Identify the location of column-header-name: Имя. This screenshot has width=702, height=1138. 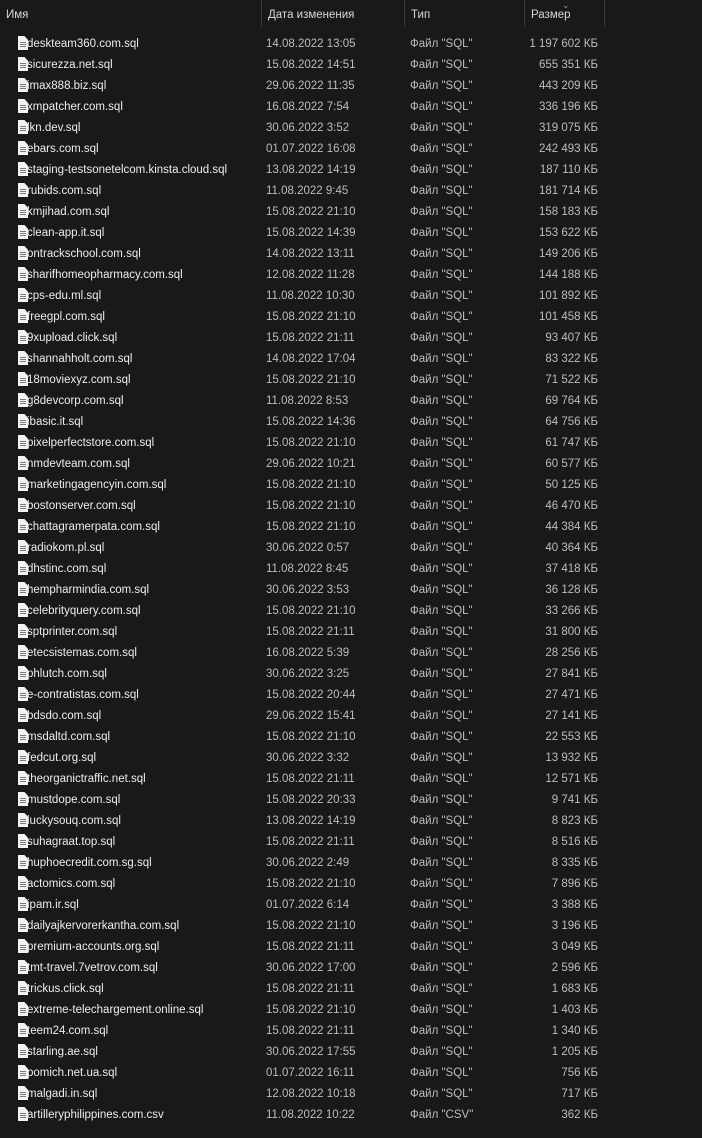
(131, 15).